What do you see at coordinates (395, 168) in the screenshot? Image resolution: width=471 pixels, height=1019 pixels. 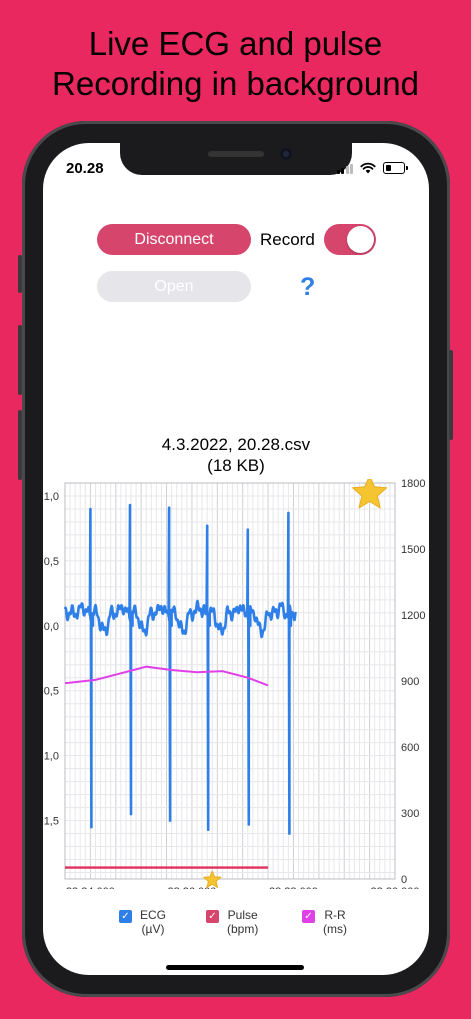 I see `battery-icon` at bounding box center [395, 168].